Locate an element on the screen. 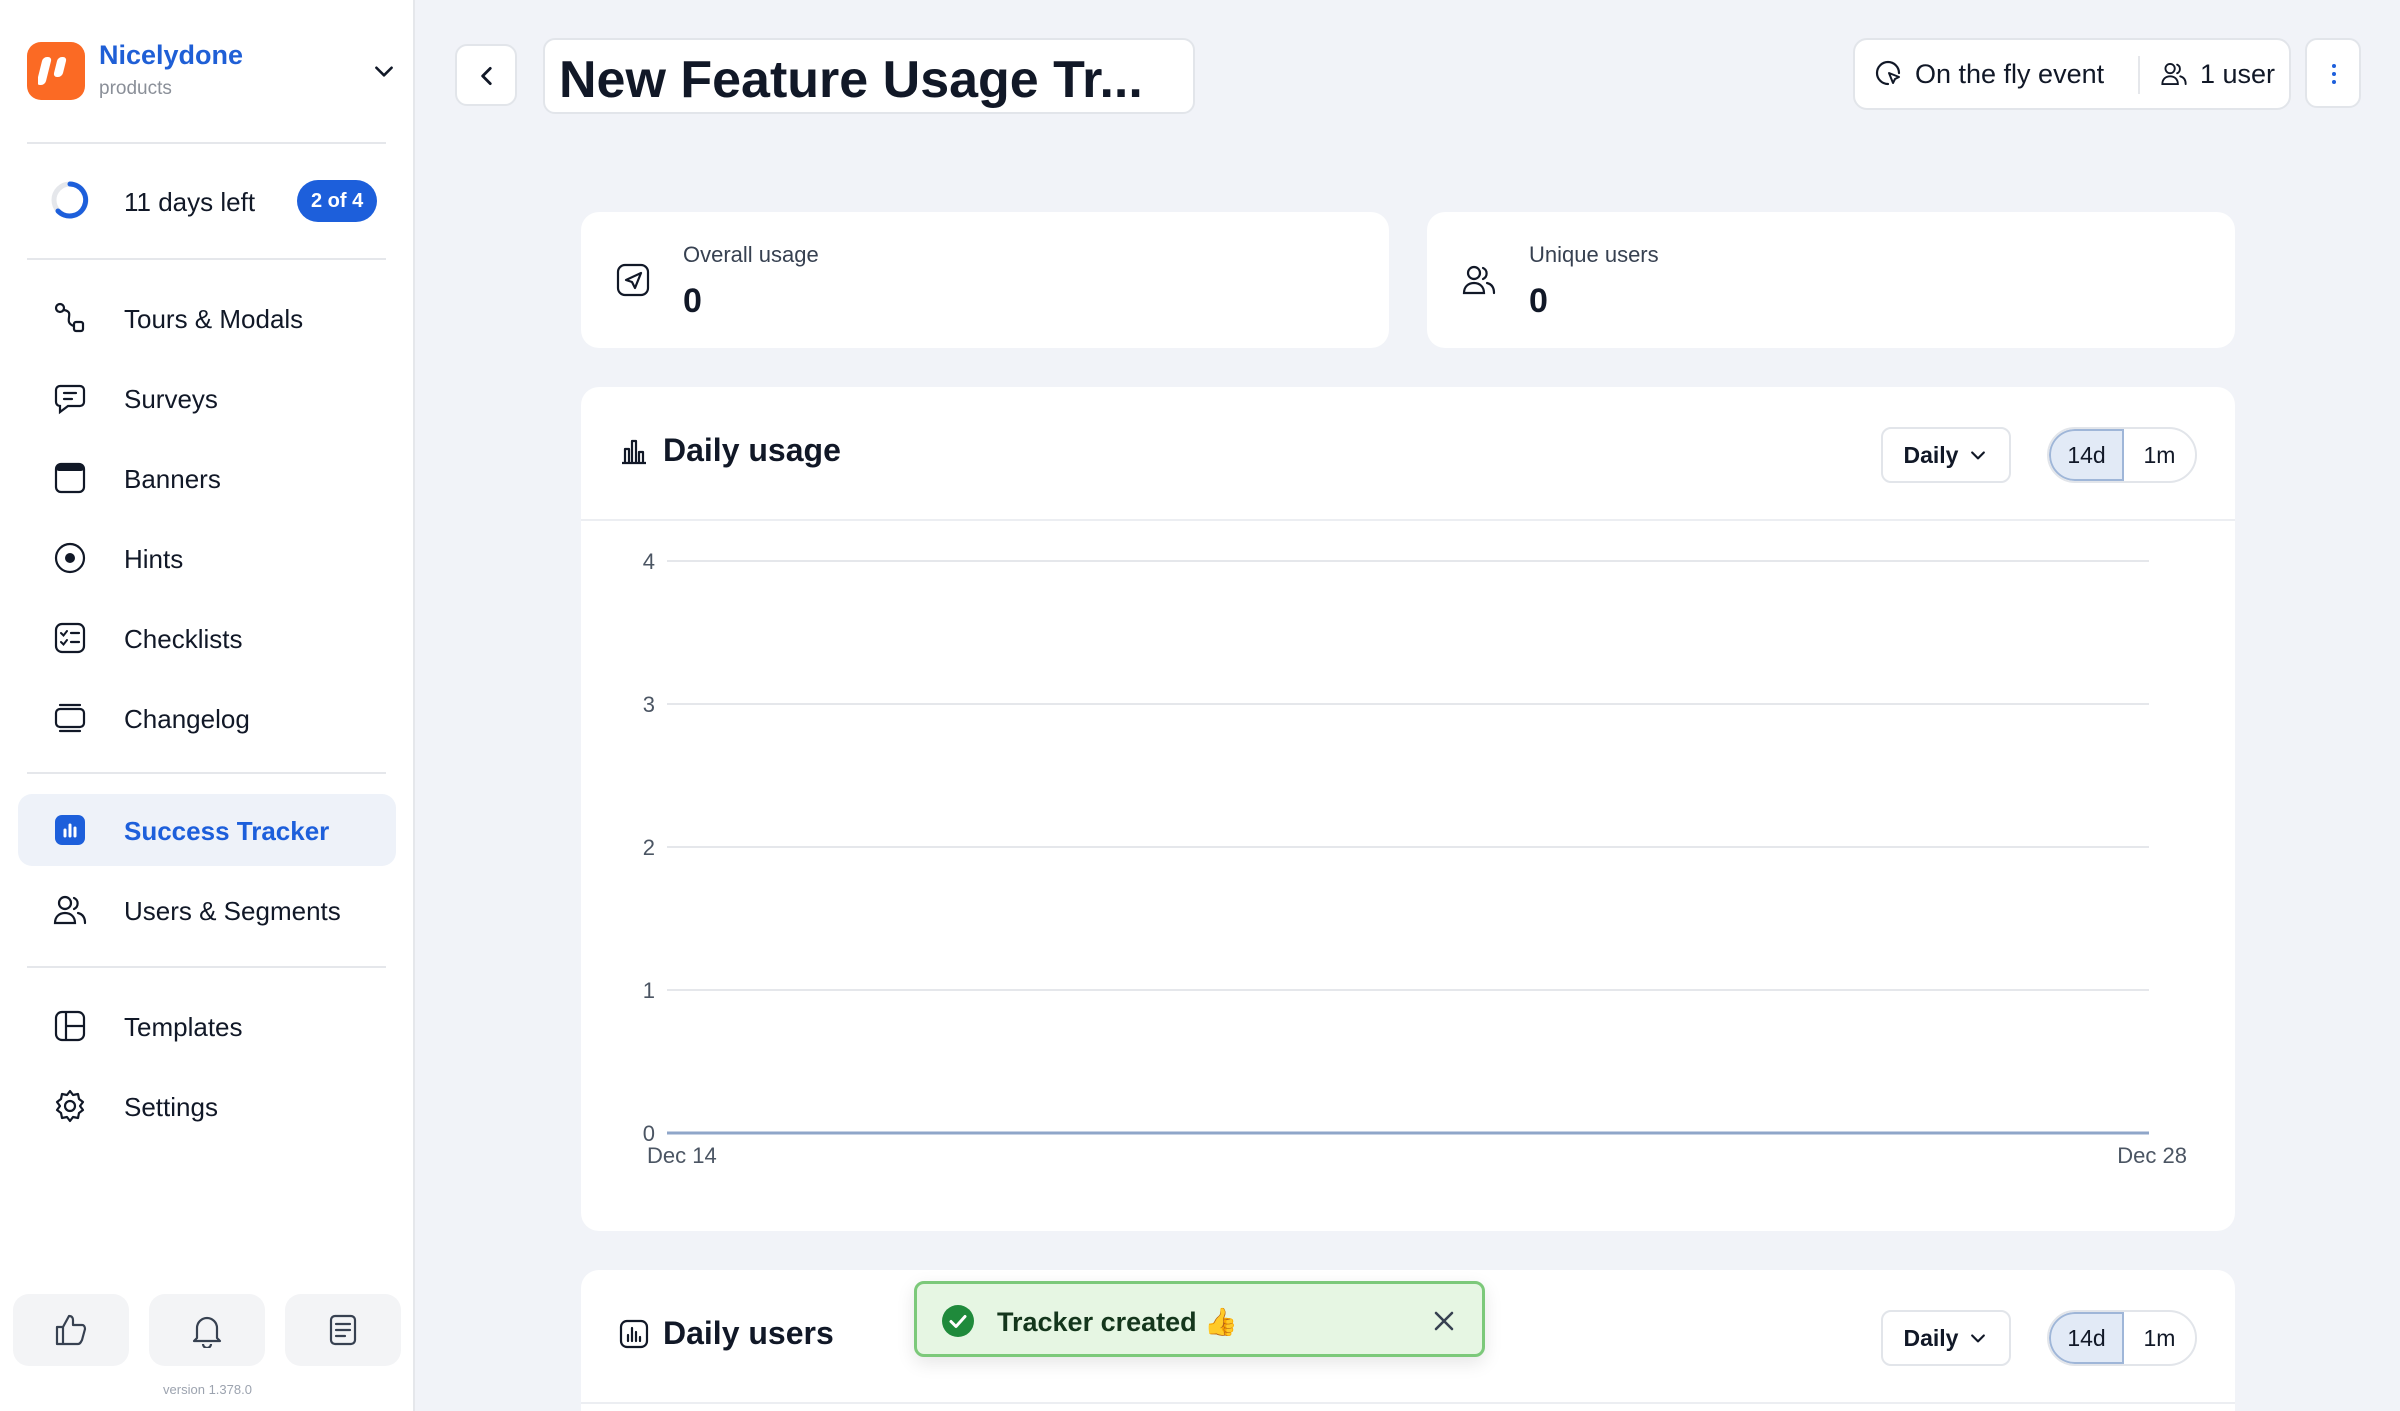 The image size is (2400, 1411). y-tick-label: 2 is located at coordinates (649, 847).